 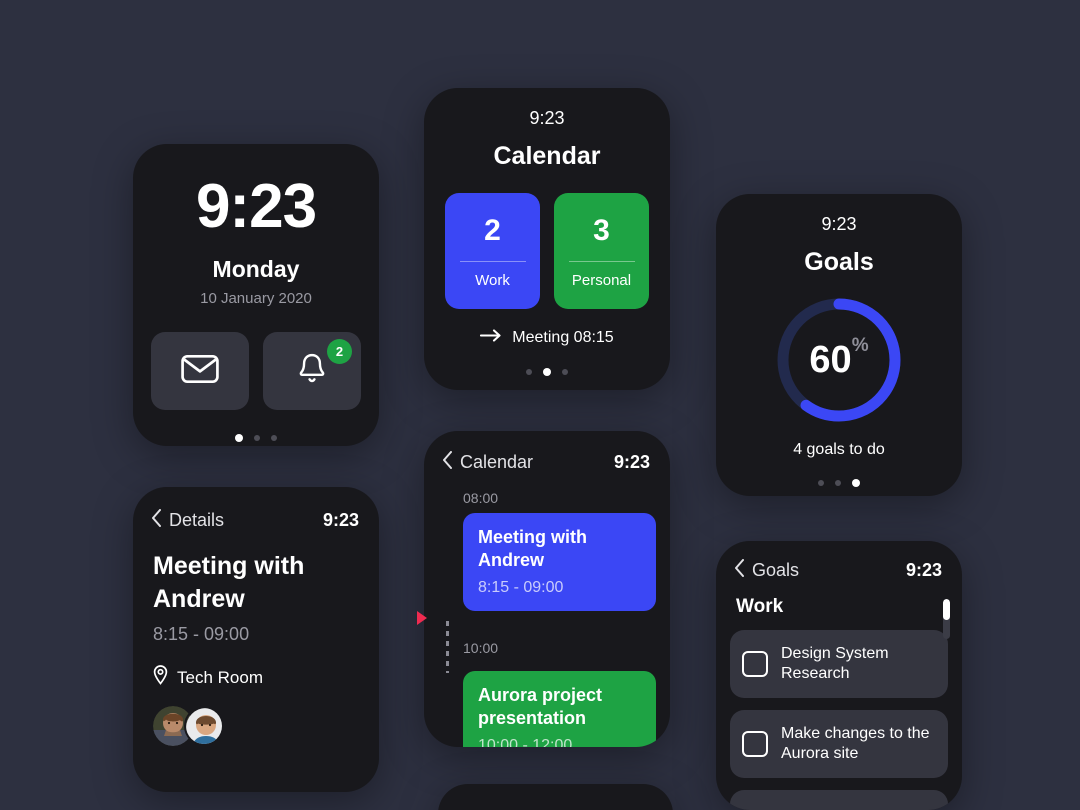 What do you see at coordinates (525, 742) in the screenshot?
I see `event-time: 10:00 - 12:00` at bounding box center [525, 742].